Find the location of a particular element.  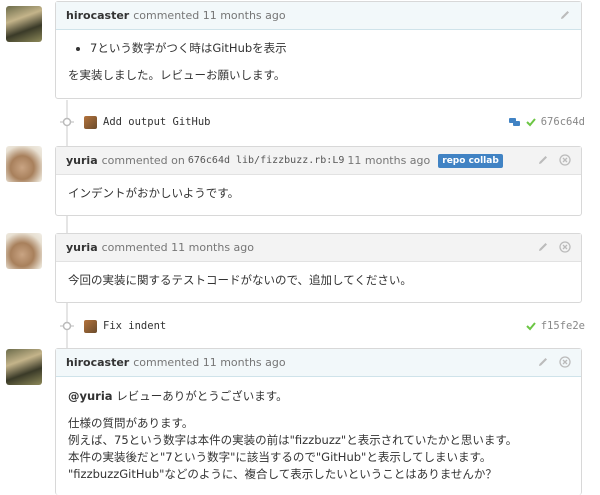

commit-sha: f15fe2e is located at coordinates (563, 326).